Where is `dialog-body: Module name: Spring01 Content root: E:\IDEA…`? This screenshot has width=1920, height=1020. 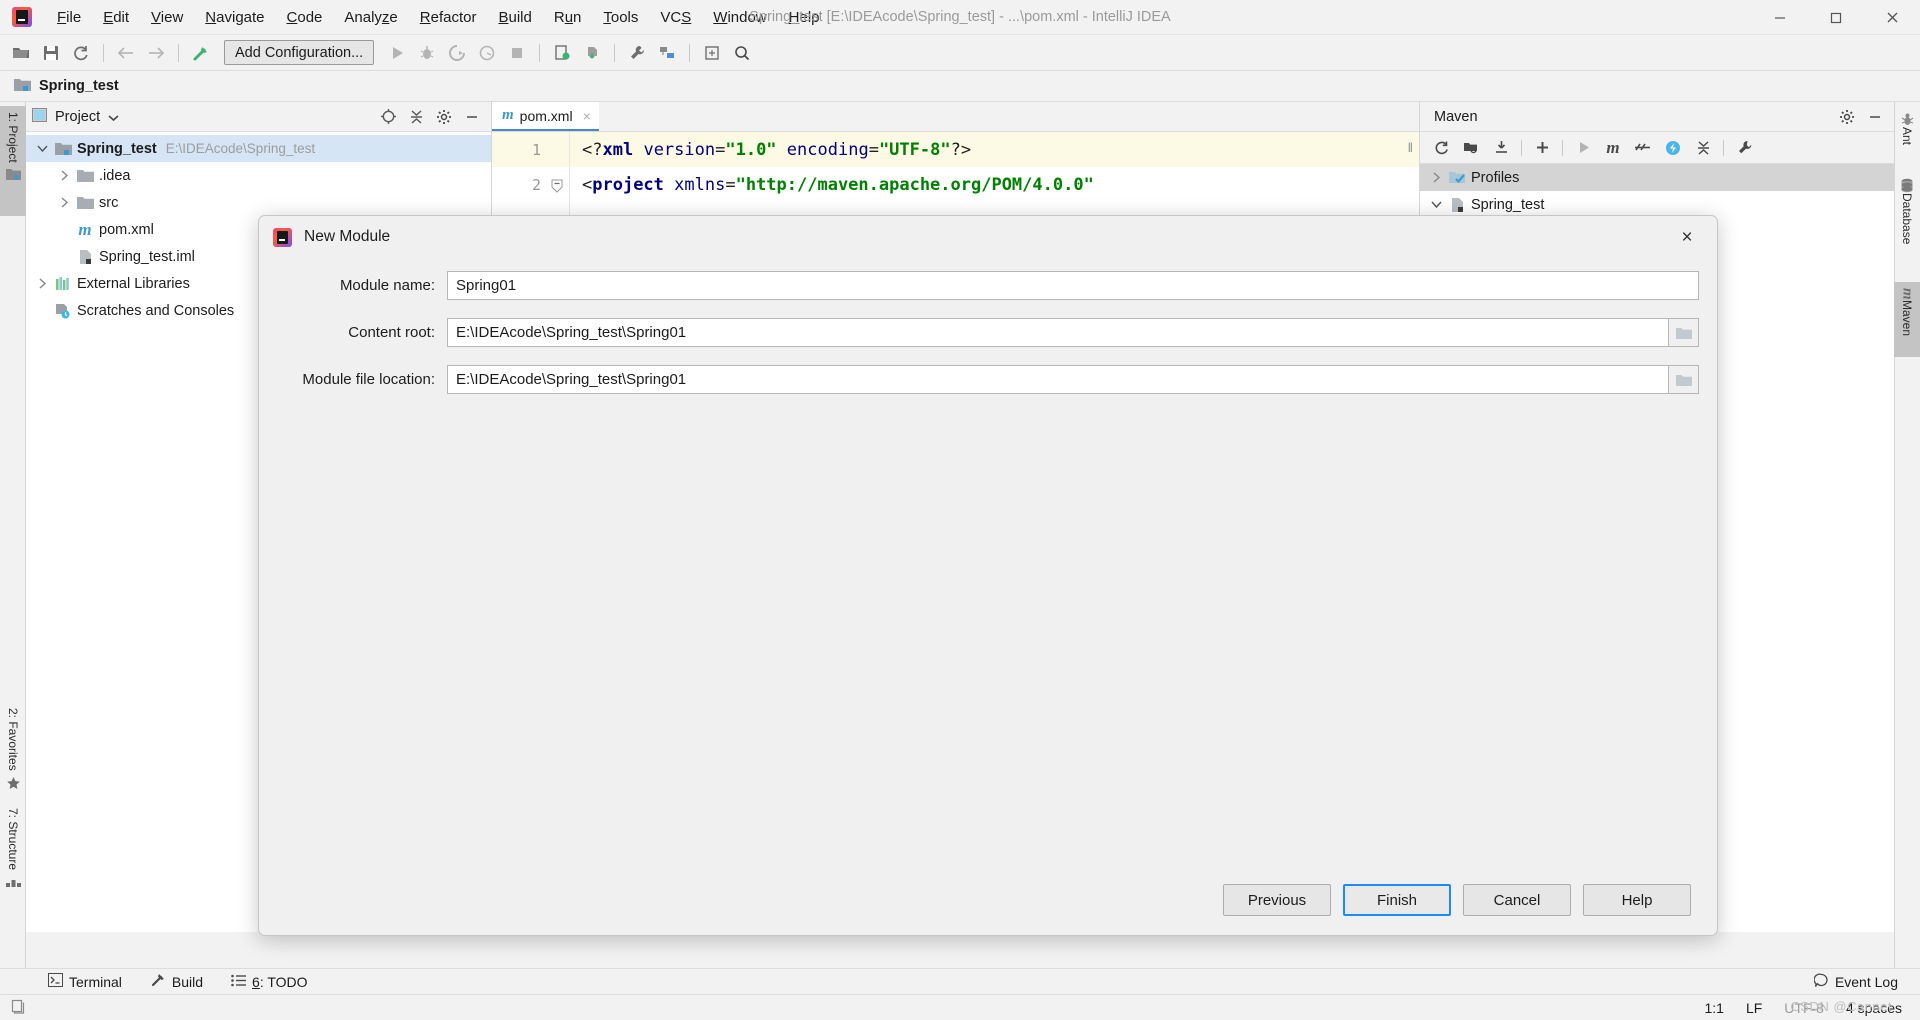 dialog-body: Module name: Spring01 Content root: E:\IDEA… is located at coordinates (988, 328).